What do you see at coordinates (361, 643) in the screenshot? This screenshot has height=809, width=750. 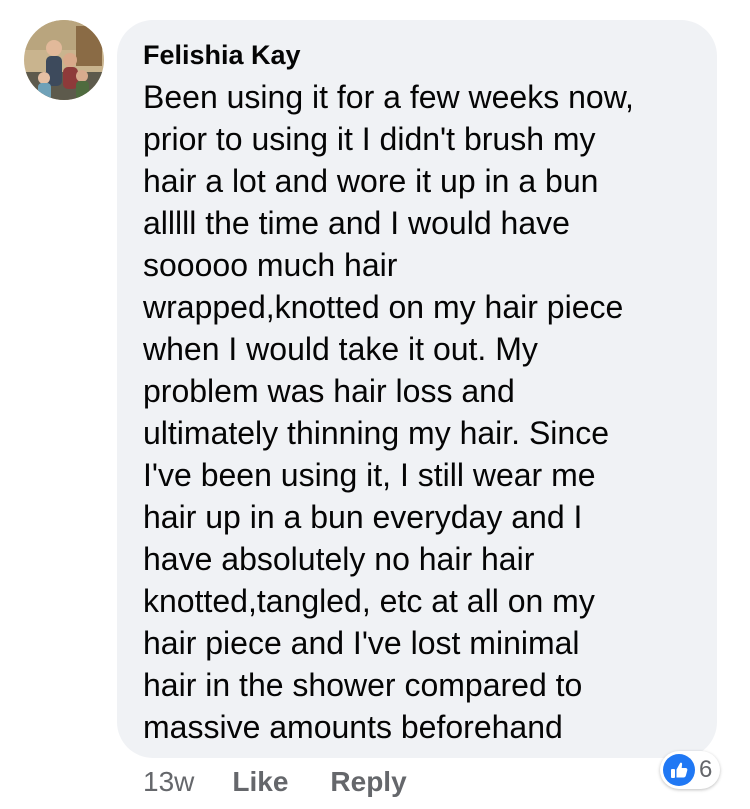 I see `comment-line: hair piece and I've lost minimal` at bounding box center [361, 643].